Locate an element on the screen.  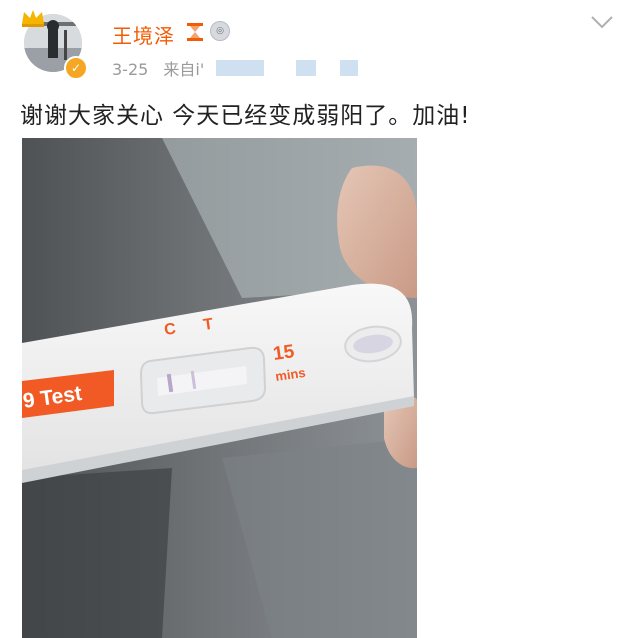
post-date: 3-25 is located at coordinates (130, 69).